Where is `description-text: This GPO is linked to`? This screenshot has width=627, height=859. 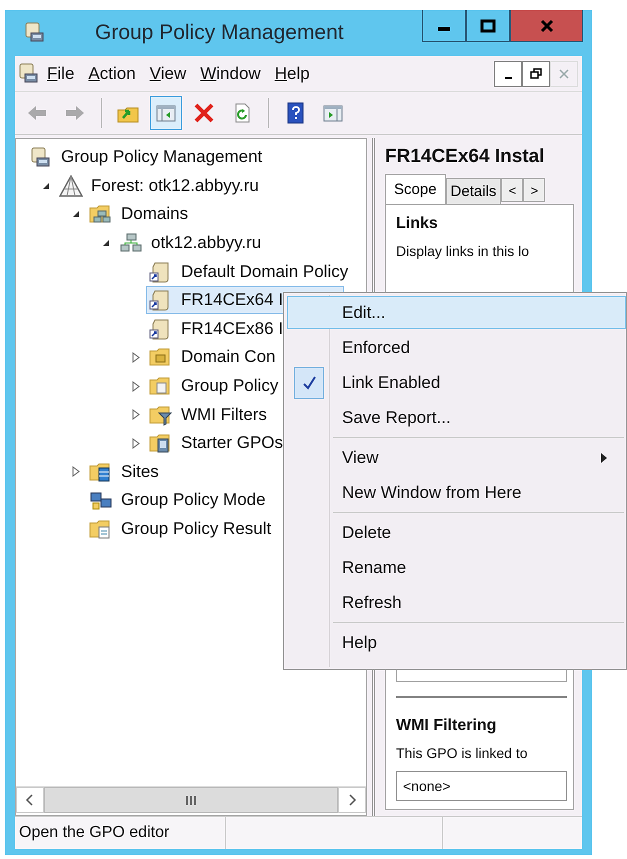
description-text: This GPO is linked to is located at coordinates (462, 753).